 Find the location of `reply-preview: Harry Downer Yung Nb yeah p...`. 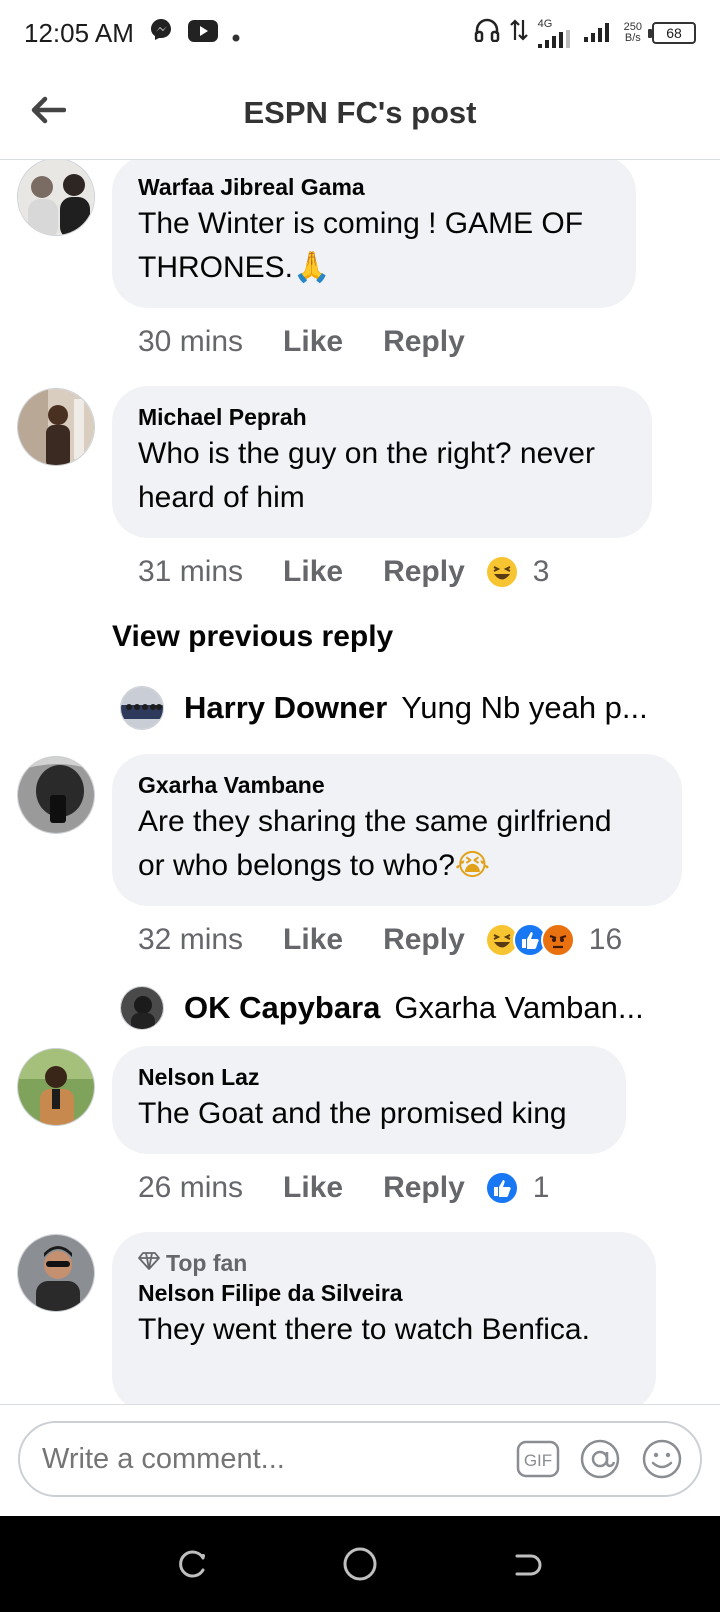

reply-preview: Harry Downer Yung Nb yeah p... is located at coordinates (384, 708).